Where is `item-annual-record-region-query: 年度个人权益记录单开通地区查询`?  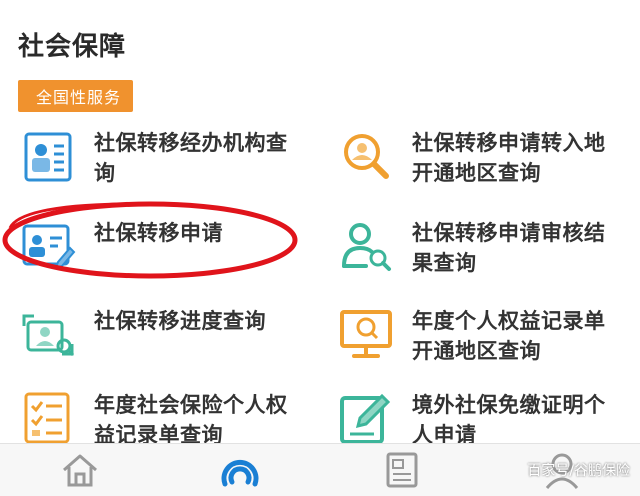
item-annual-record-region-query: 年度个人权益记录单开通地区查询 is located at coordinates (477, 336).